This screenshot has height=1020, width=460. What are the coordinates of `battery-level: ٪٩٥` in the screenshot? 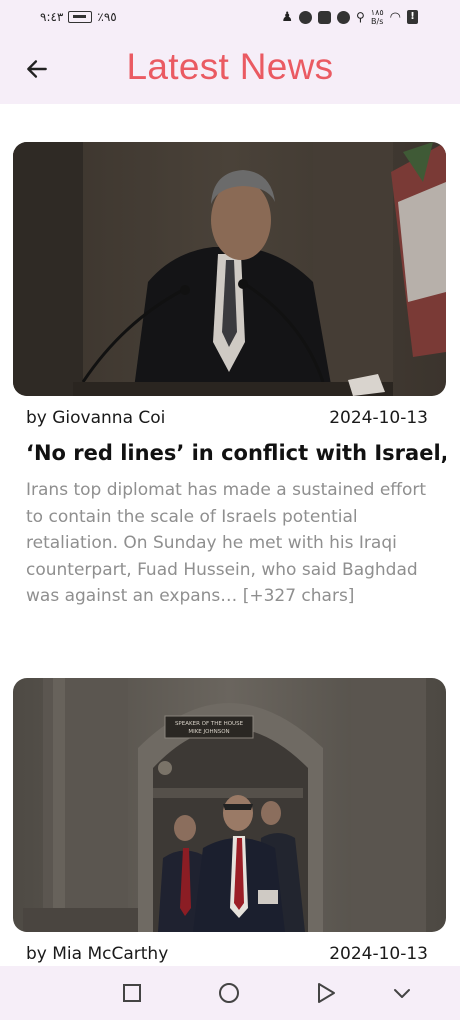 It's located at (107, 17).